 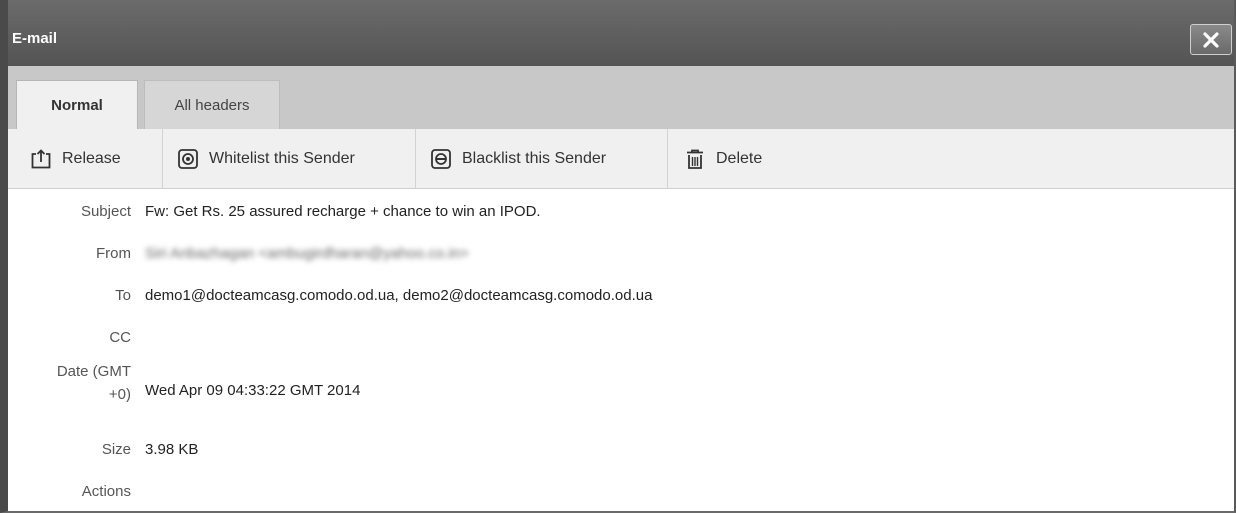 I want to click on date-label-line1: Date (GMT, so click(x=93, y=371).